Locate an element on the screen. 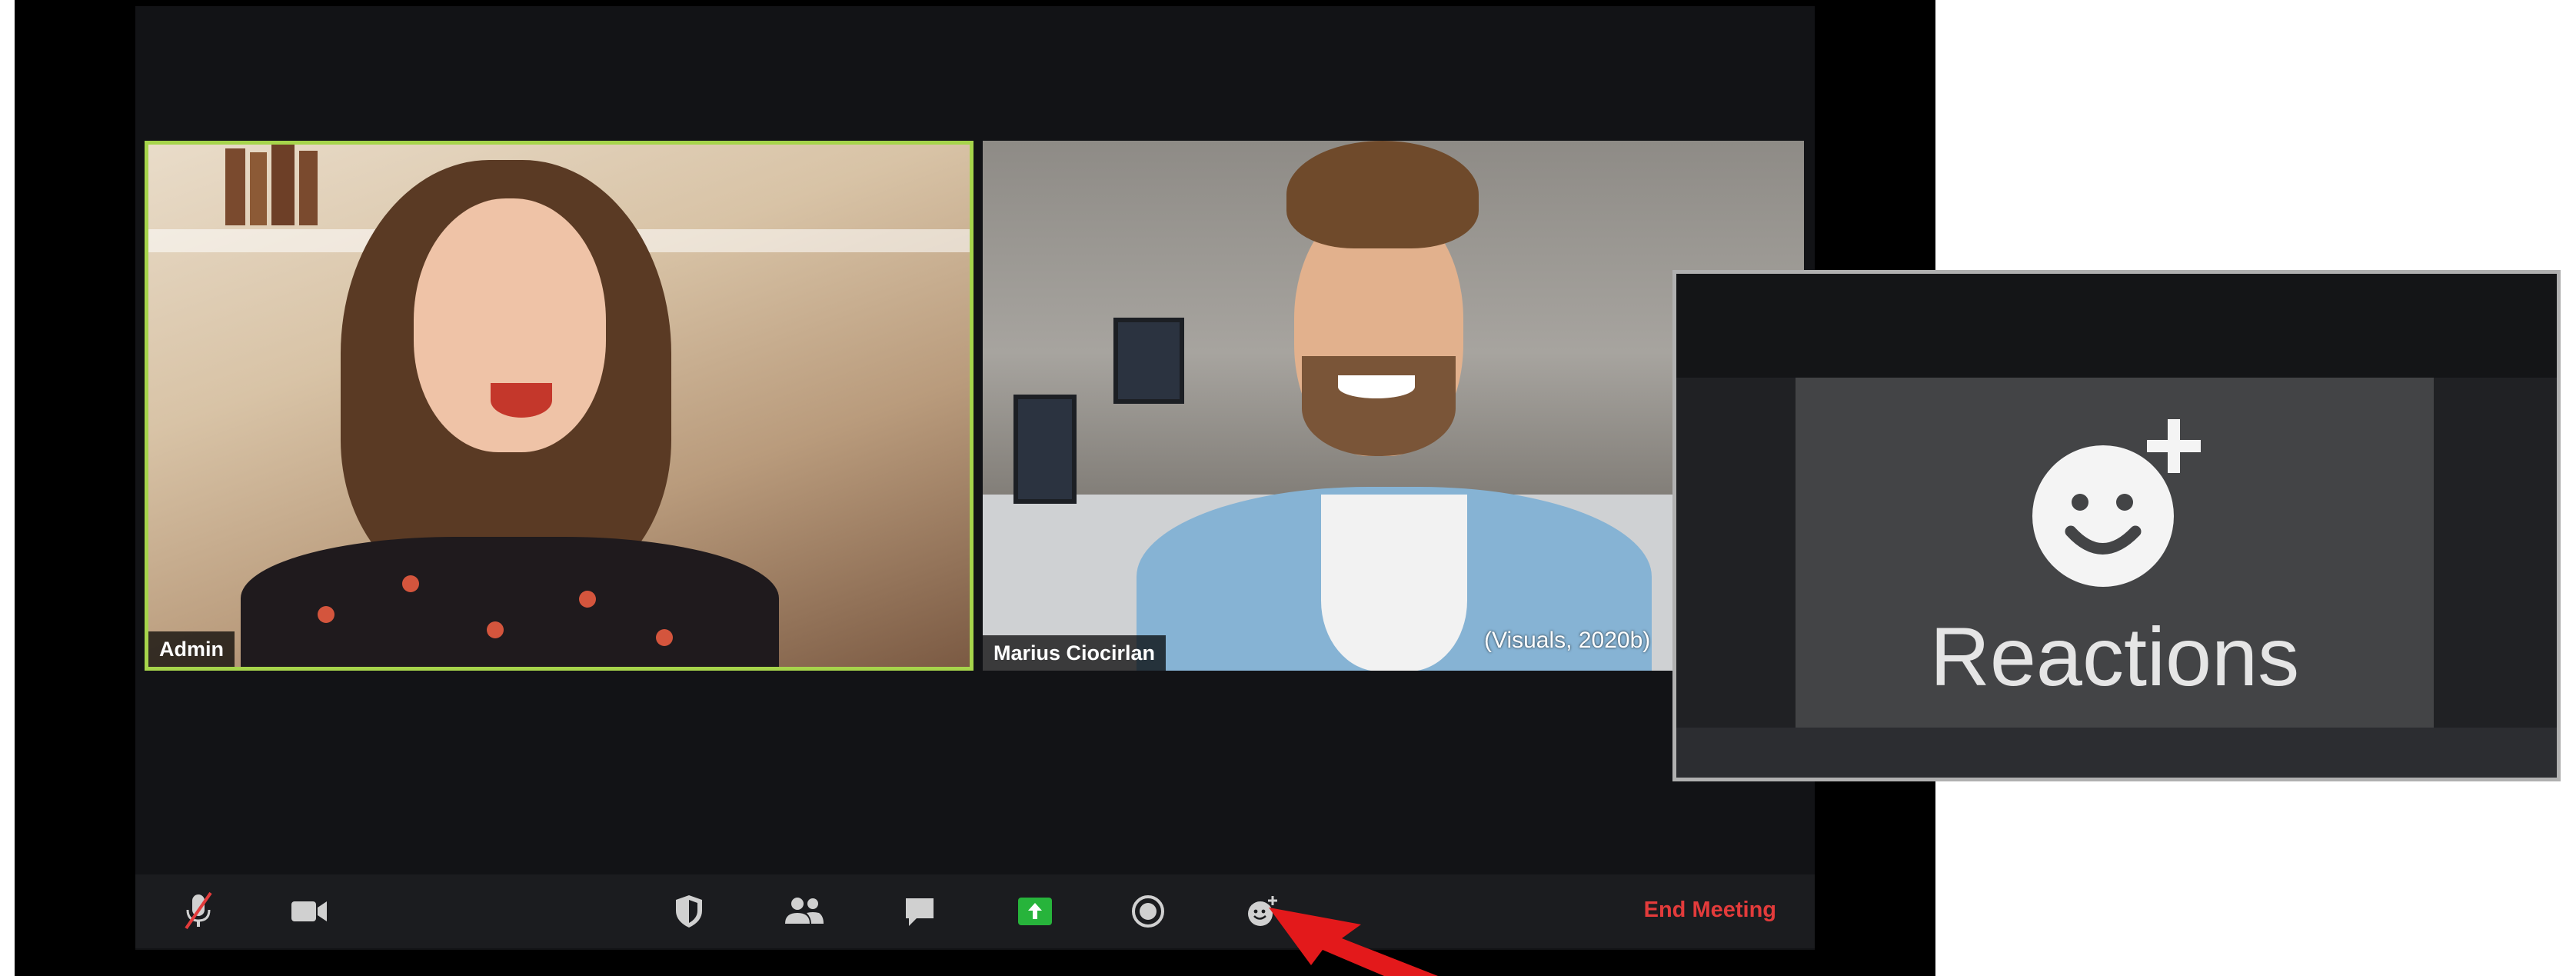  person-shirt is located at coordinates (510, 602).